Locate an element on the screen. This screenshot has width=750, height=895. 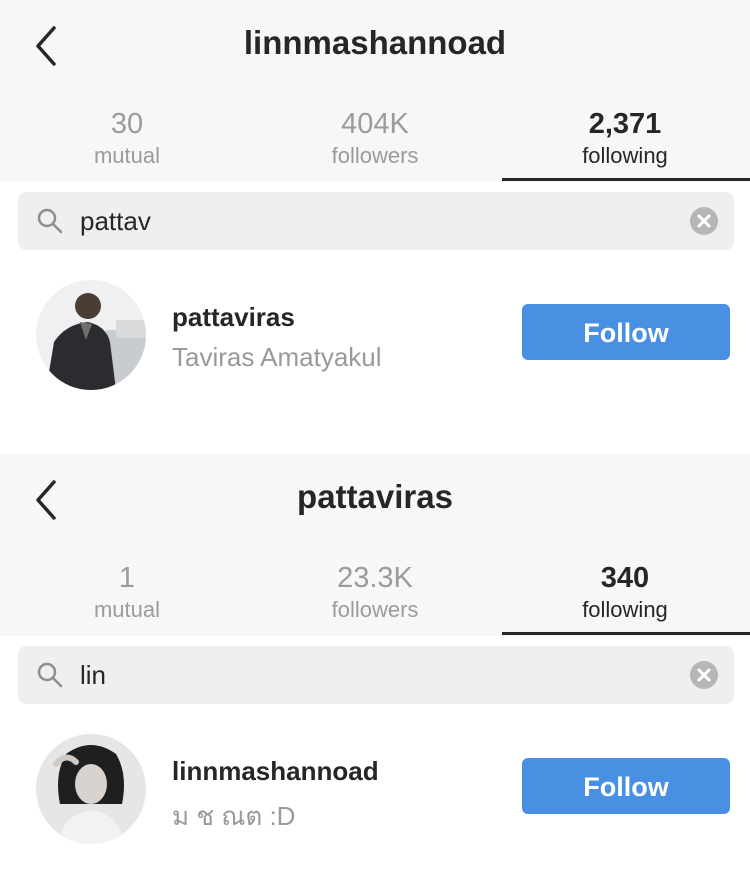
followers-count: 404K is located at coordinates (375, 124).